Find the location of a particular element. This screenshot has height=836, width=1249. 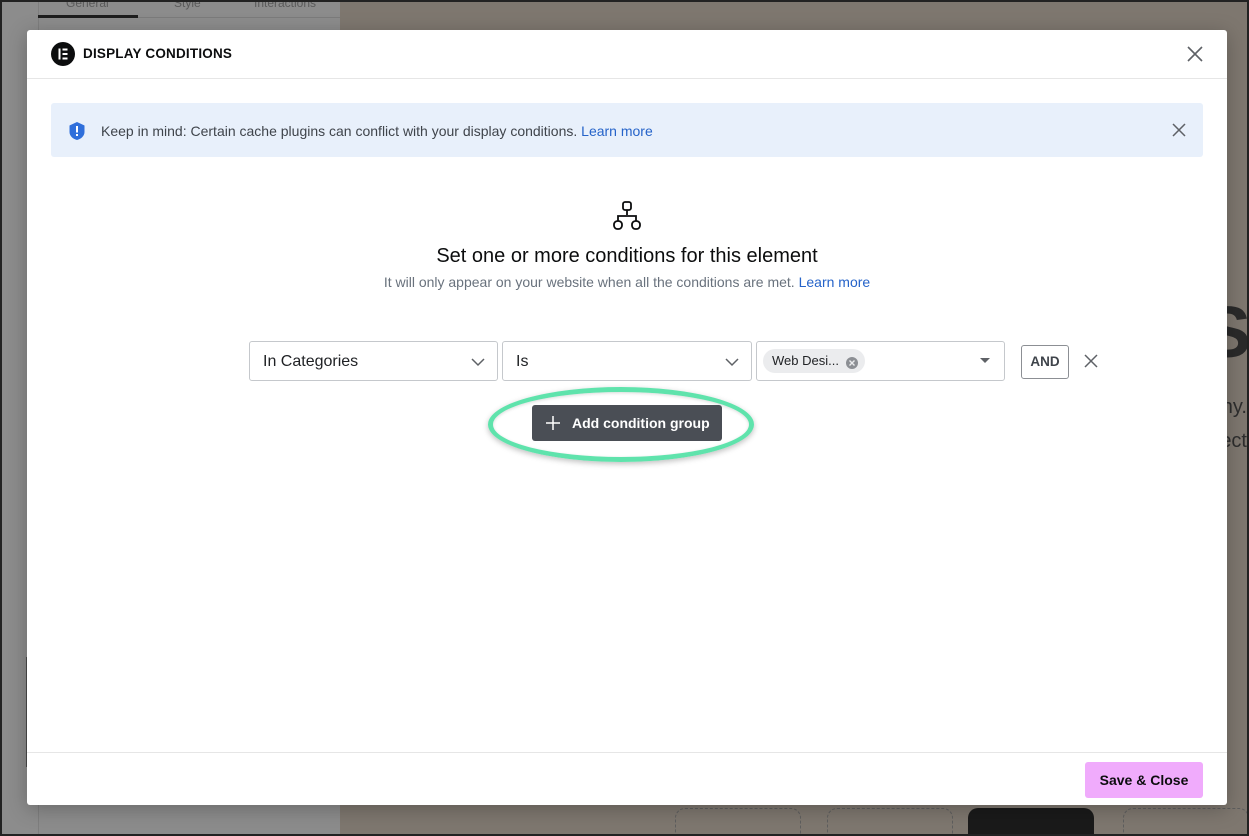

condition-field-select: In Categories is located at coordinates (373, 361).